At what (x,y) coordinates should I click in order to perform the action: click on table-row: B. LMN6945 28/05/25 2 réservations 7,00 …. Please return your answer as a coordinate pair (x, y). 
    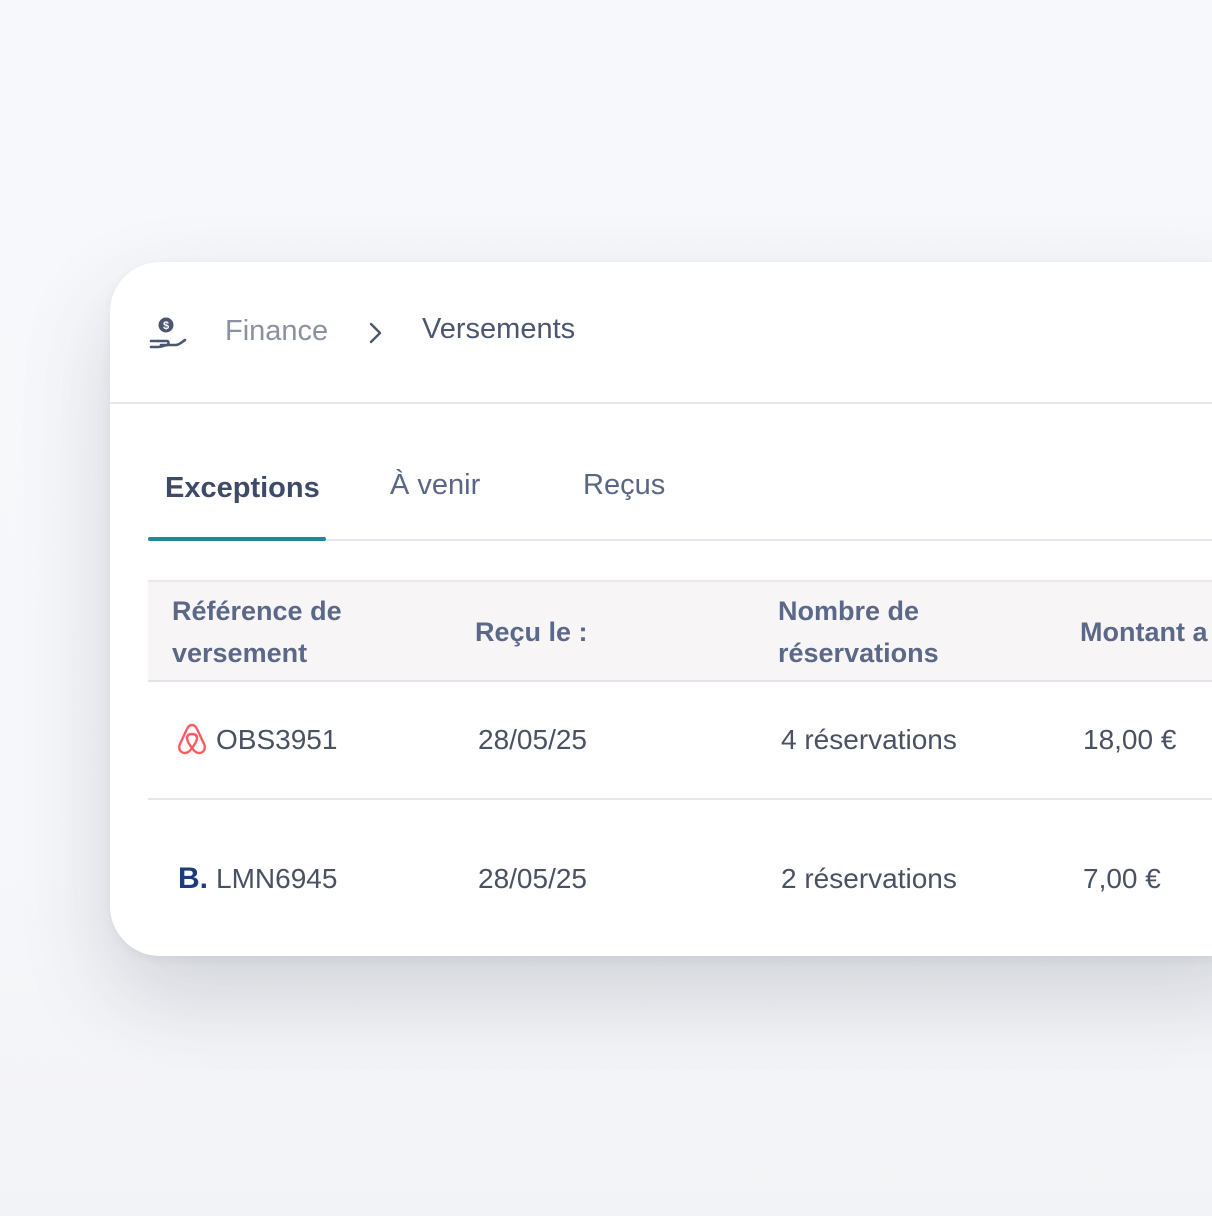
    Looking at the image, I should click on (680, 858).